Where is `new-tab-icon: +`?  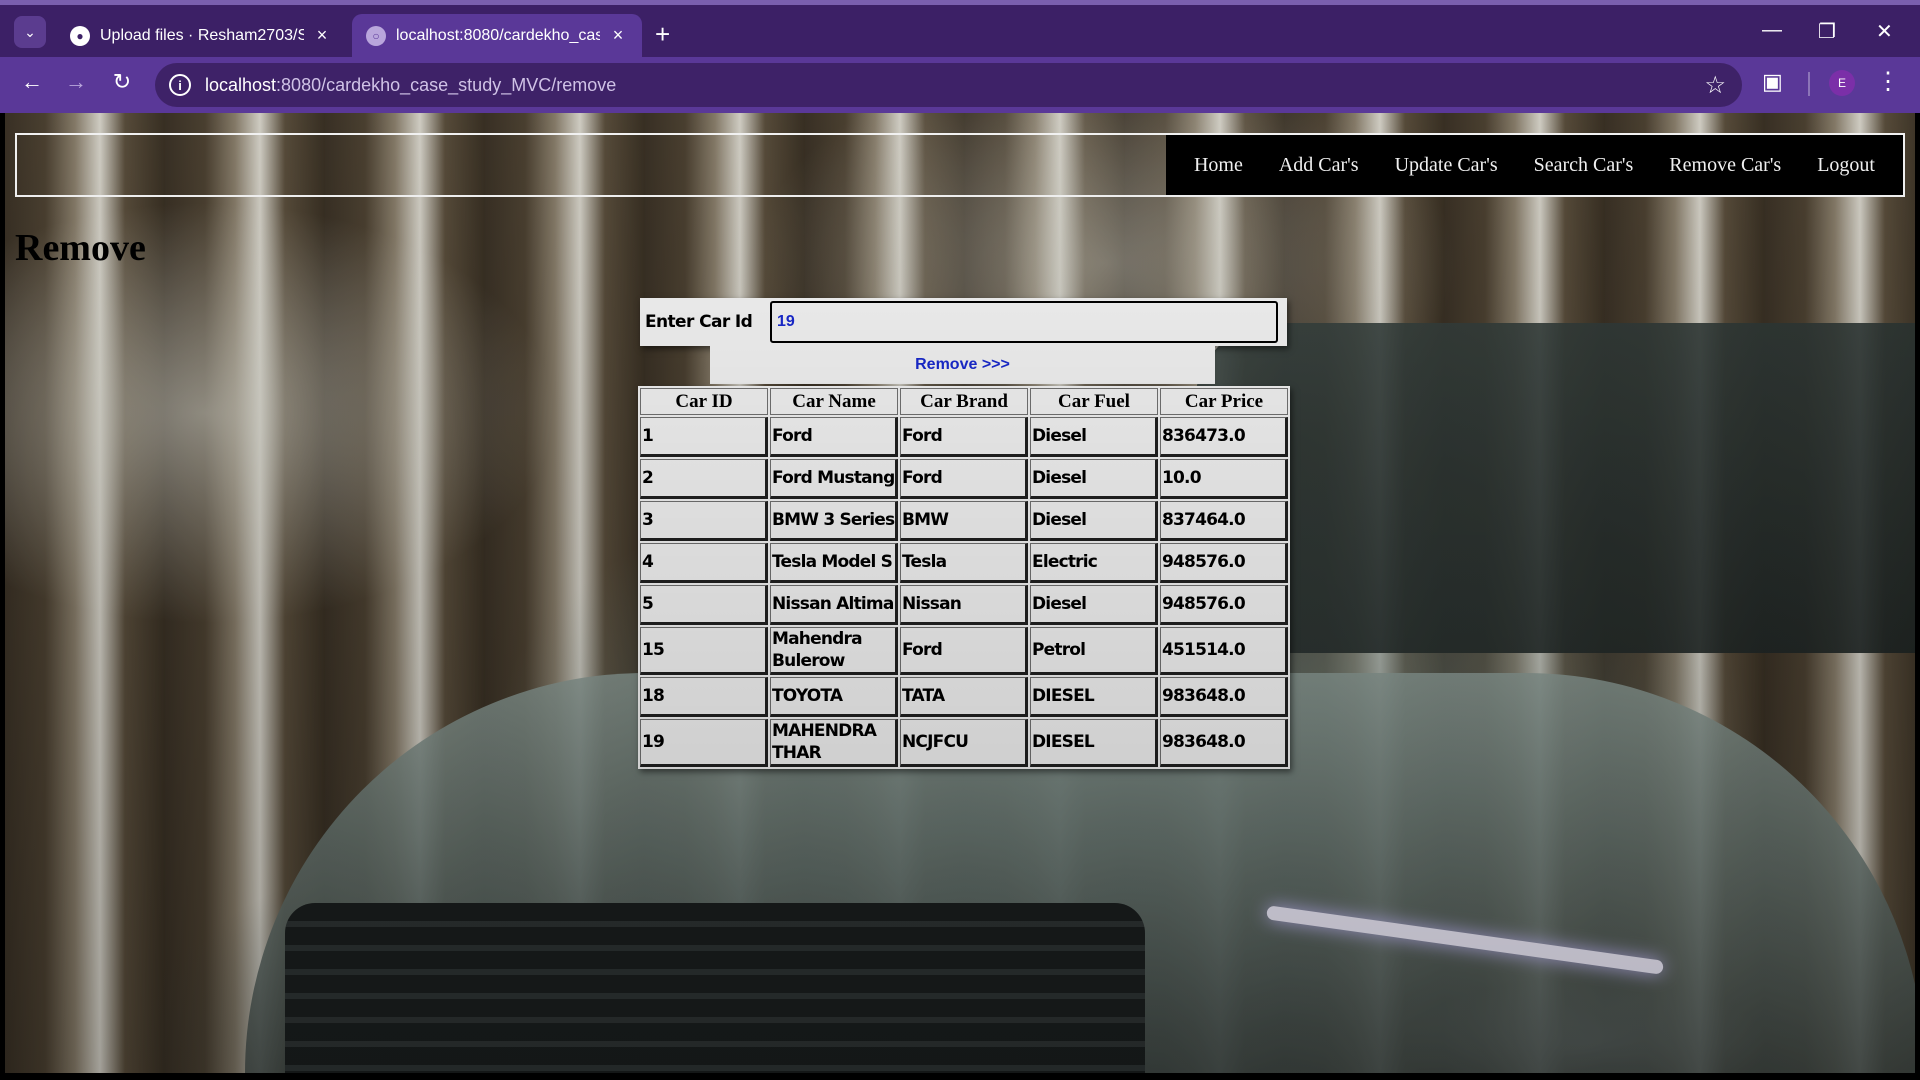
new-tab-icon: + is located at coordinates (662, 34).